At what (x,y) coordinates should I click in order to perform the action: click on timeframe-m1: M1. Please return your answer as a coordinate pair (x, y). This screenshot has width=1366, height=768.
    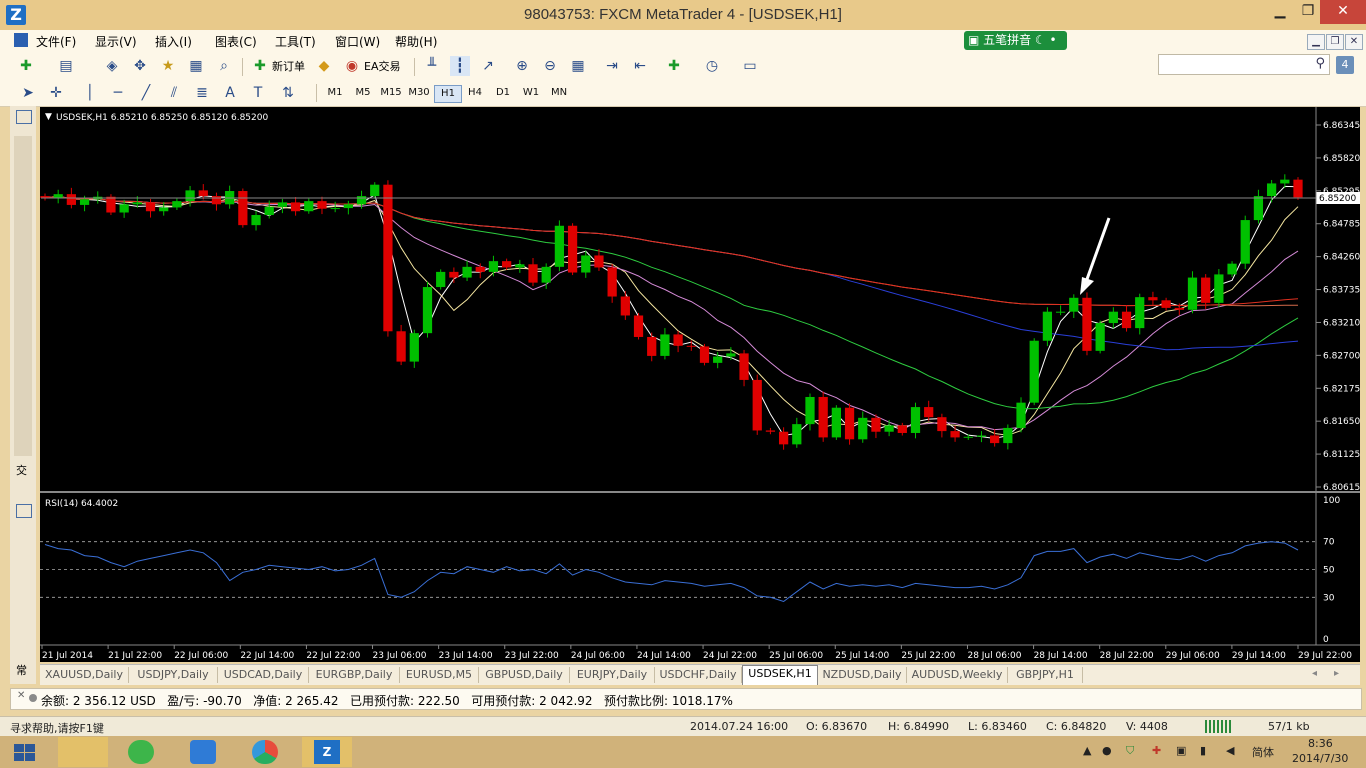
    Looking at the image, I should click on (335, 93).